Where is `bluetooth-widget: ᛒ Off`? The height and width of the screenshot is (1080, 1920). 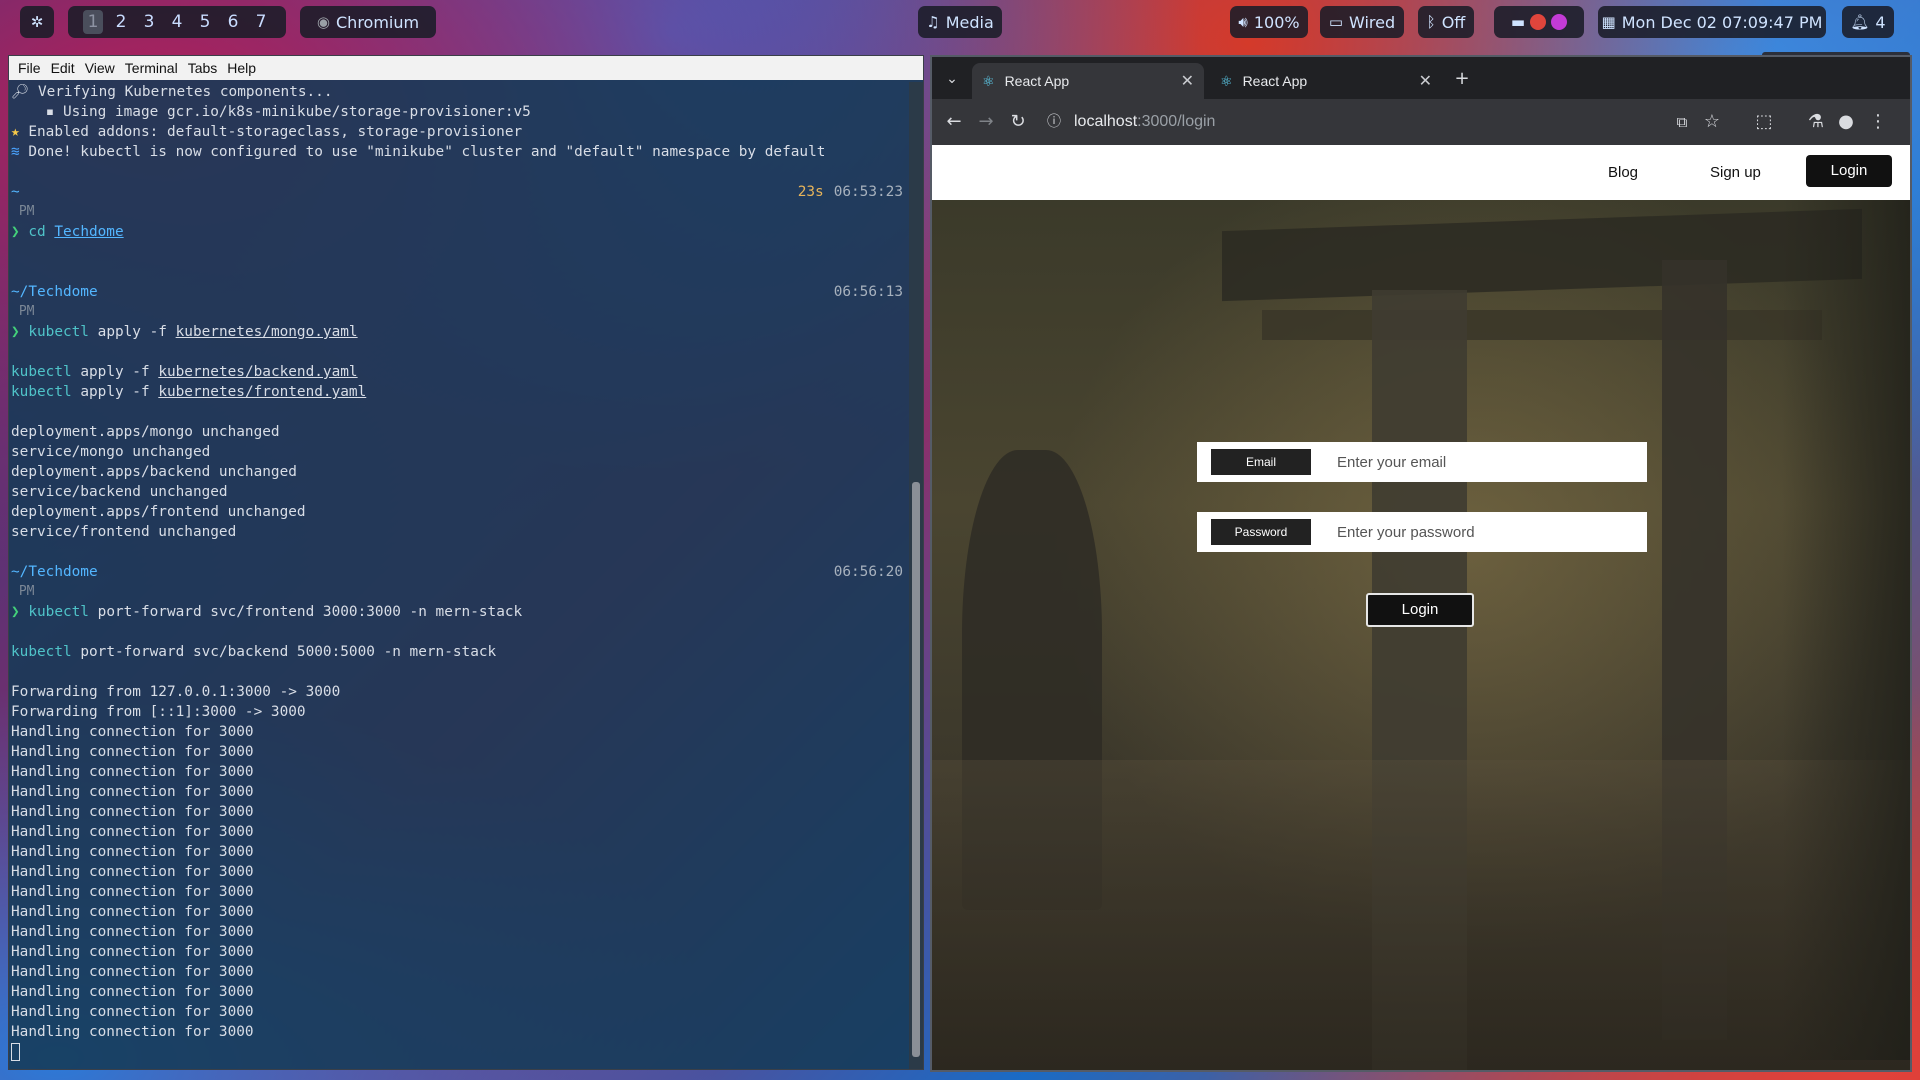 bluetooth-widget: ᛒ Off is located at coordinates (1446, 22).